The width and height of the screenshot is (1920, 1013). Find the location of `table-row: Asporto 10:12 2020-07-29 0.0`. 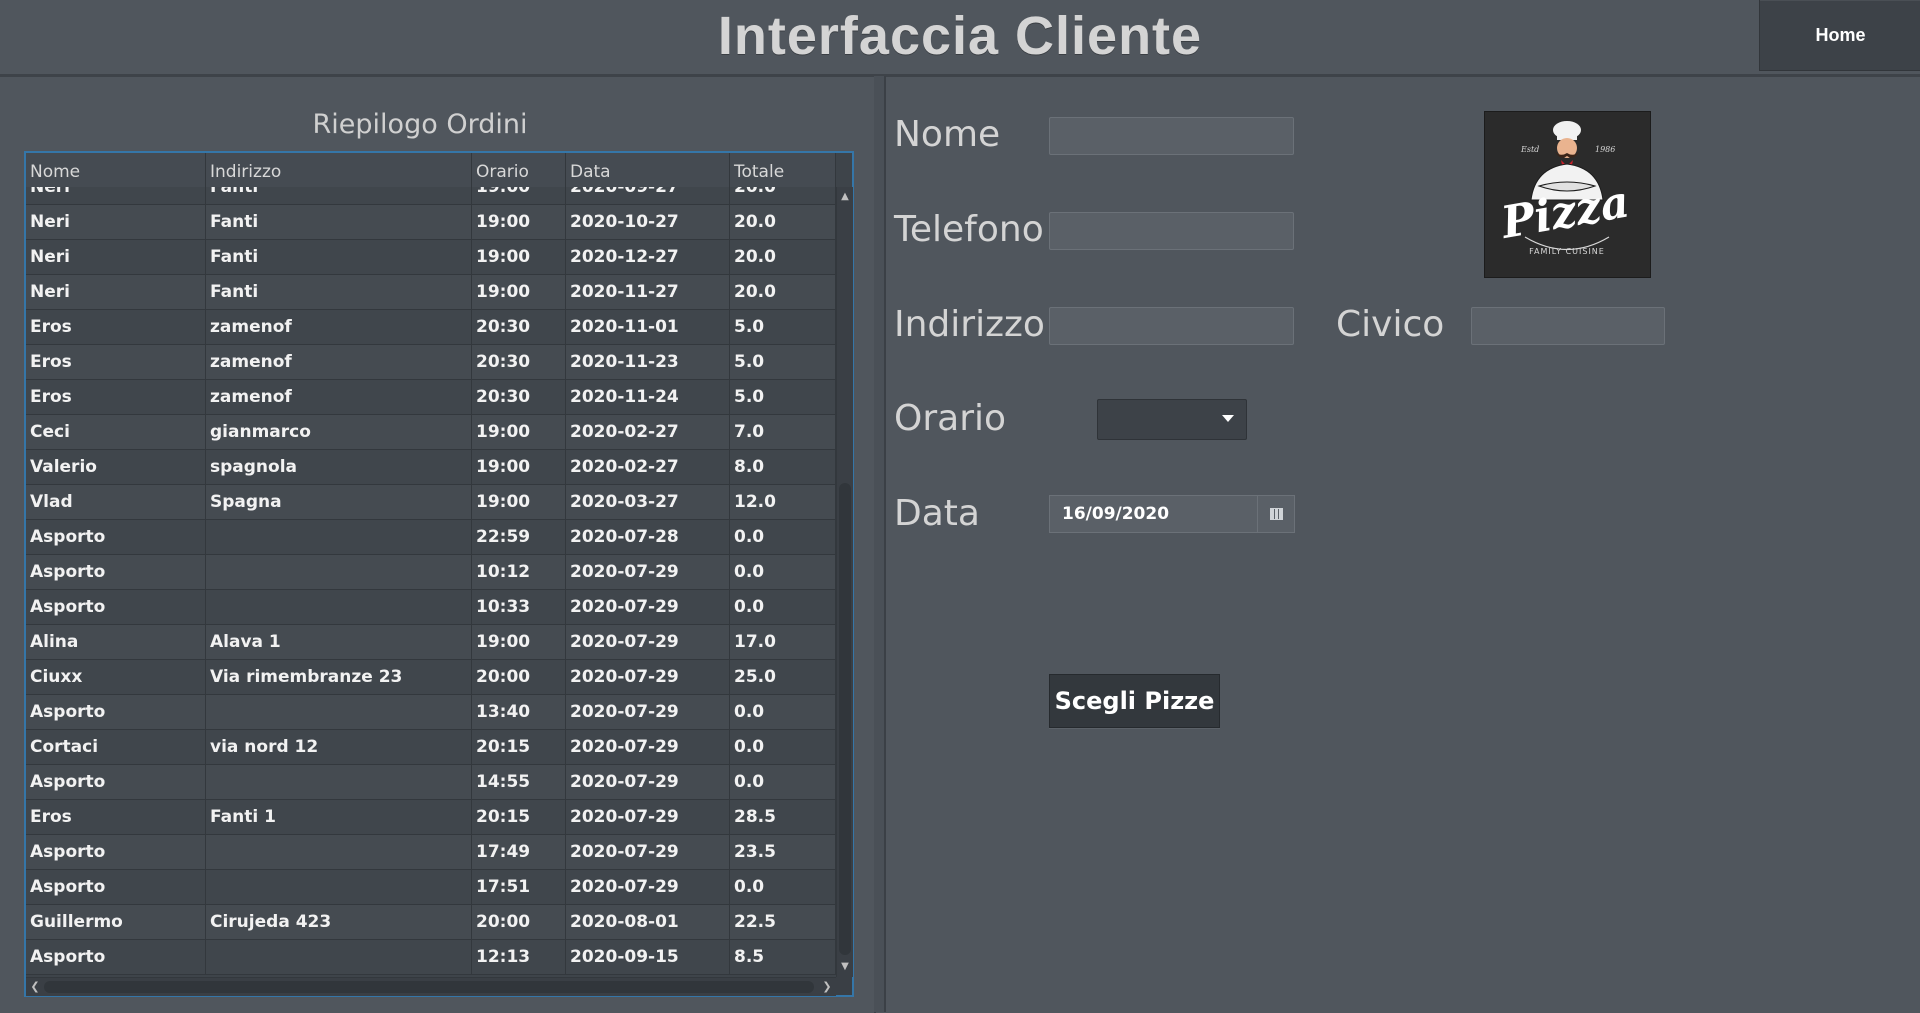

table-row: Asporto 10:12 2020-07-29 0.0 is located at coordinates (431, 572).